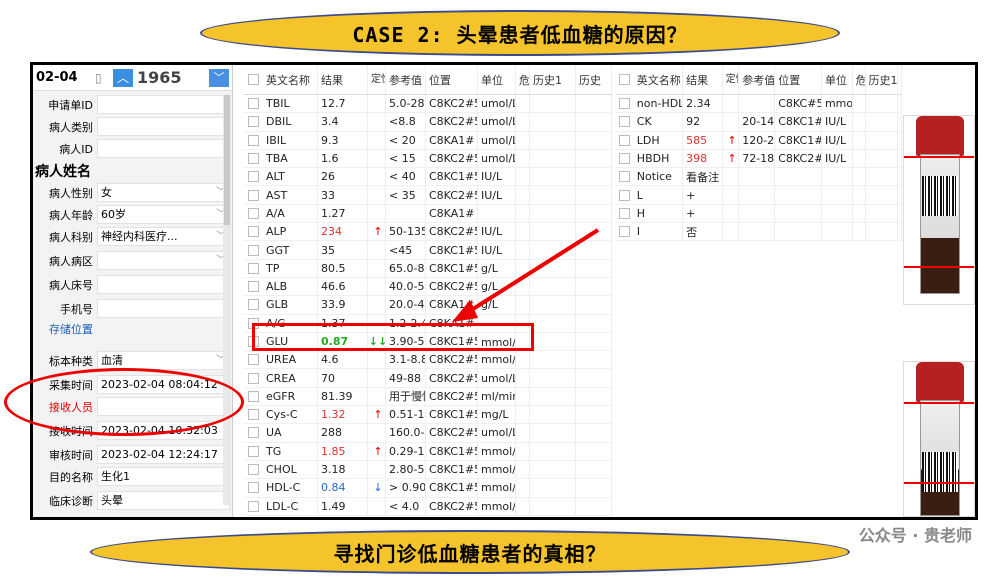 The height and width of the screenshot is (578, 1000). What do you see at coordinates (470, 552) in the screenshot?
I see `question-banner: 寻找门诊低血糖患者的真相？` at bounding box center [470, 552].